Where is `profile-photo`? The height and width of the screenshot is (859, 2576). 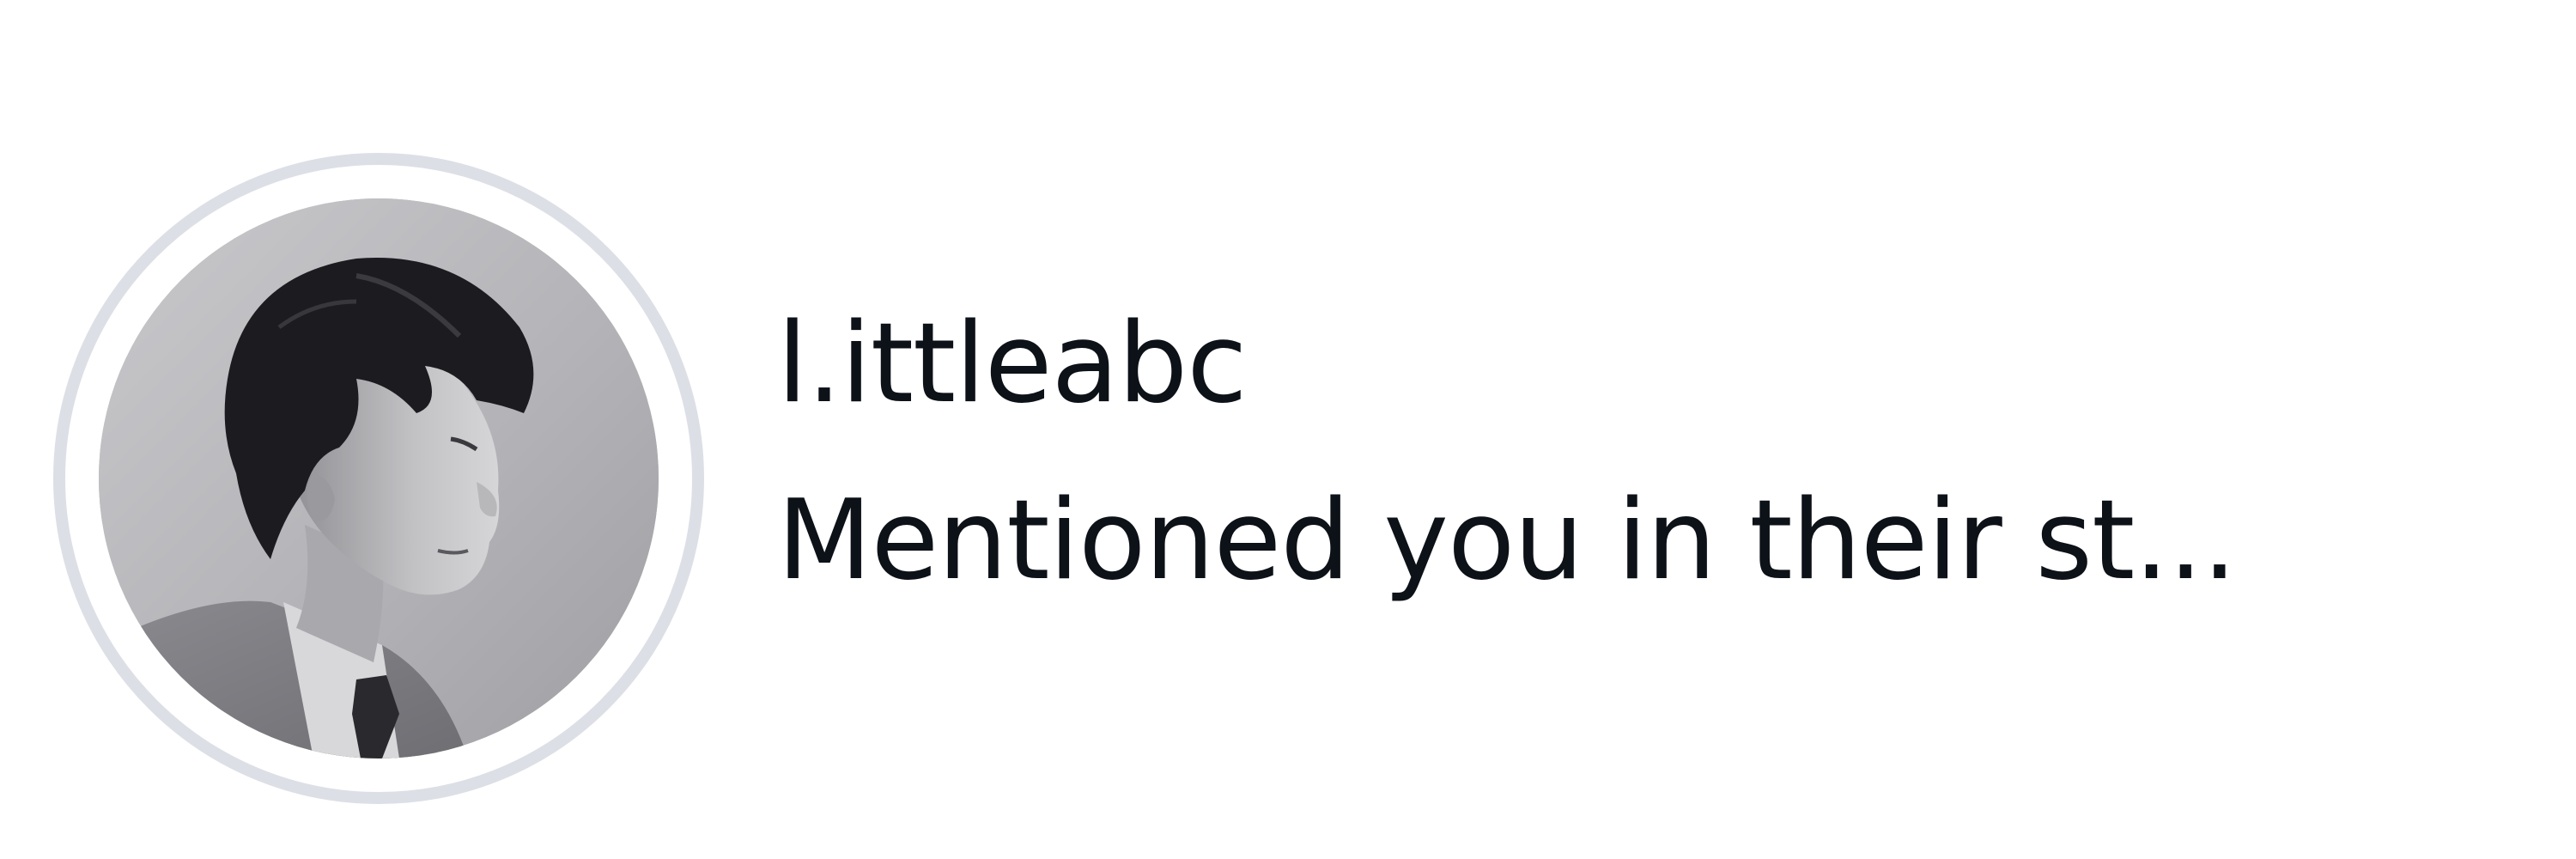
profile-photo is located at coordinates (379, 478).